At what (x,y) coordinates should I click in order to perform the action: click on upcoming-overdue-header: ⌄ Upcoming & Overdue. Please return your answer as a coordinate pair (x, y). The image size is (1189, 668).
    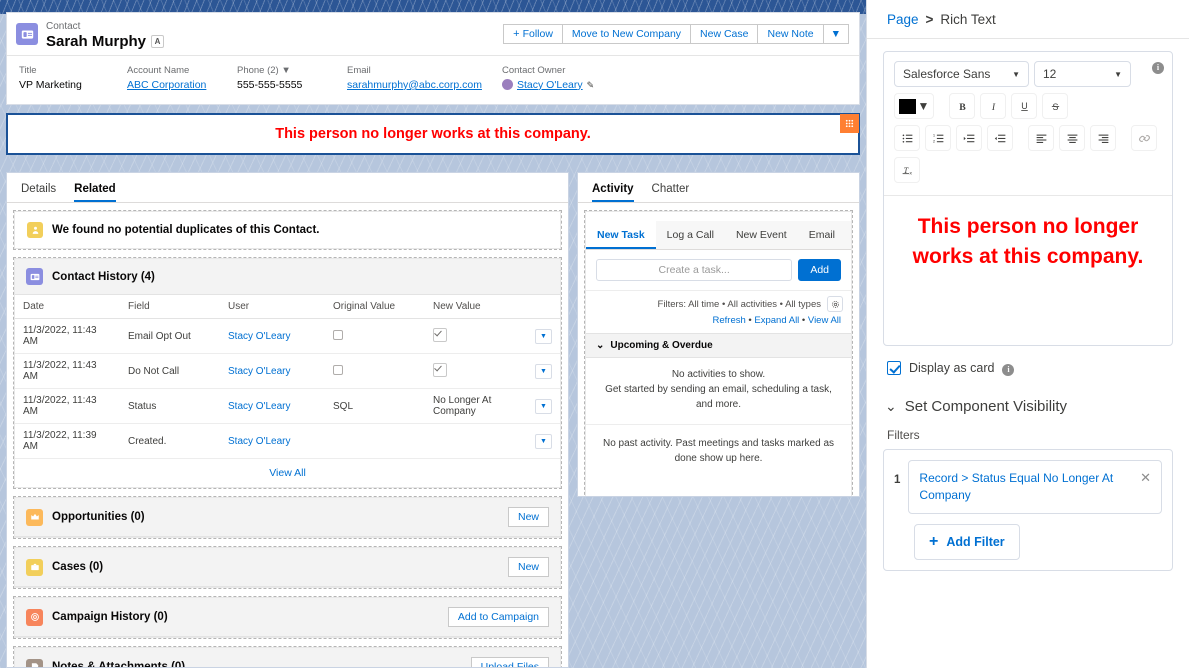
    Looking at the image, I should click on (718, 345).